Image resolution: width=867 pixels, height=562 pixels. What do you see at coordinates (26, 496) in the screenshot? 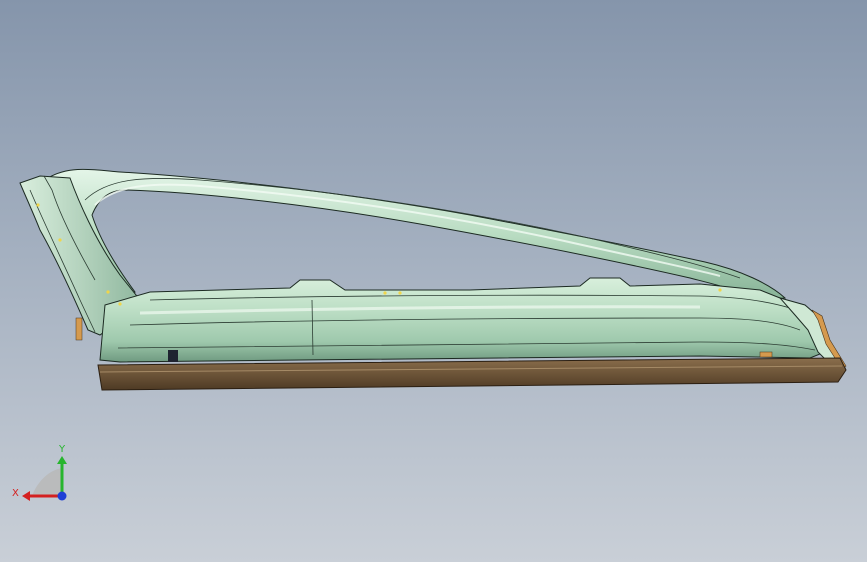
I see `x-axis-arrowhead` at bounding box center [26, 496].